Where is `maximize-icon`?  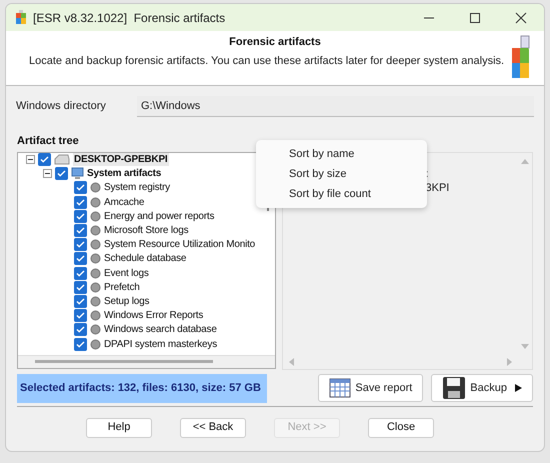 maximize-icon is located at coordinates (475, 18).